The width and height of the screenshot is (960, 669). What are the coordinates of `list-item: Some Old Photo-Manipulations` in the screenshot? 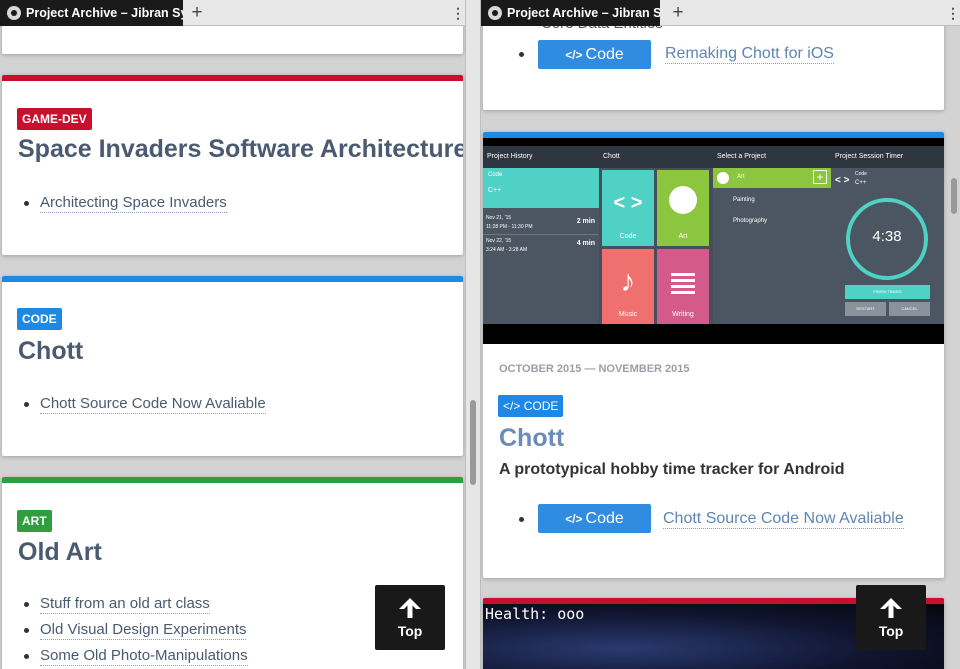 It's located at (136, 656).